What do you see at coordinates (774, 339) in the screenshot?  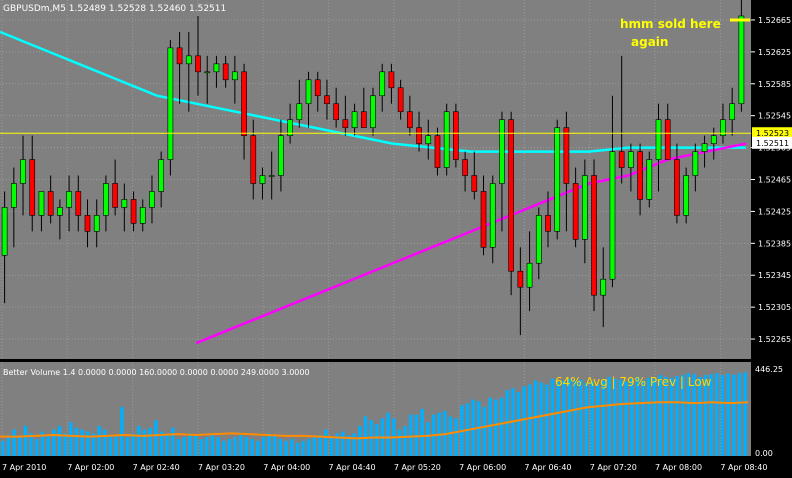 I see `price-tick-label: 1.52265` at bounding box center [774, 339].